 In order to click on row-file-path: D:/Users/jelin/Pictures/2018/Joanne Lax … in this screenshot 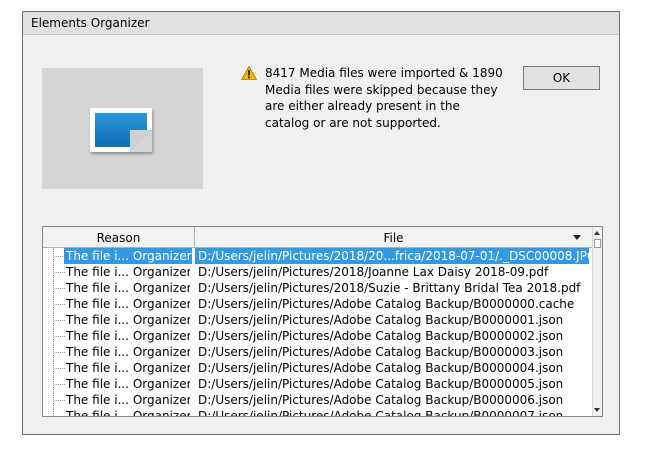, I will do `click(373, 272)`.